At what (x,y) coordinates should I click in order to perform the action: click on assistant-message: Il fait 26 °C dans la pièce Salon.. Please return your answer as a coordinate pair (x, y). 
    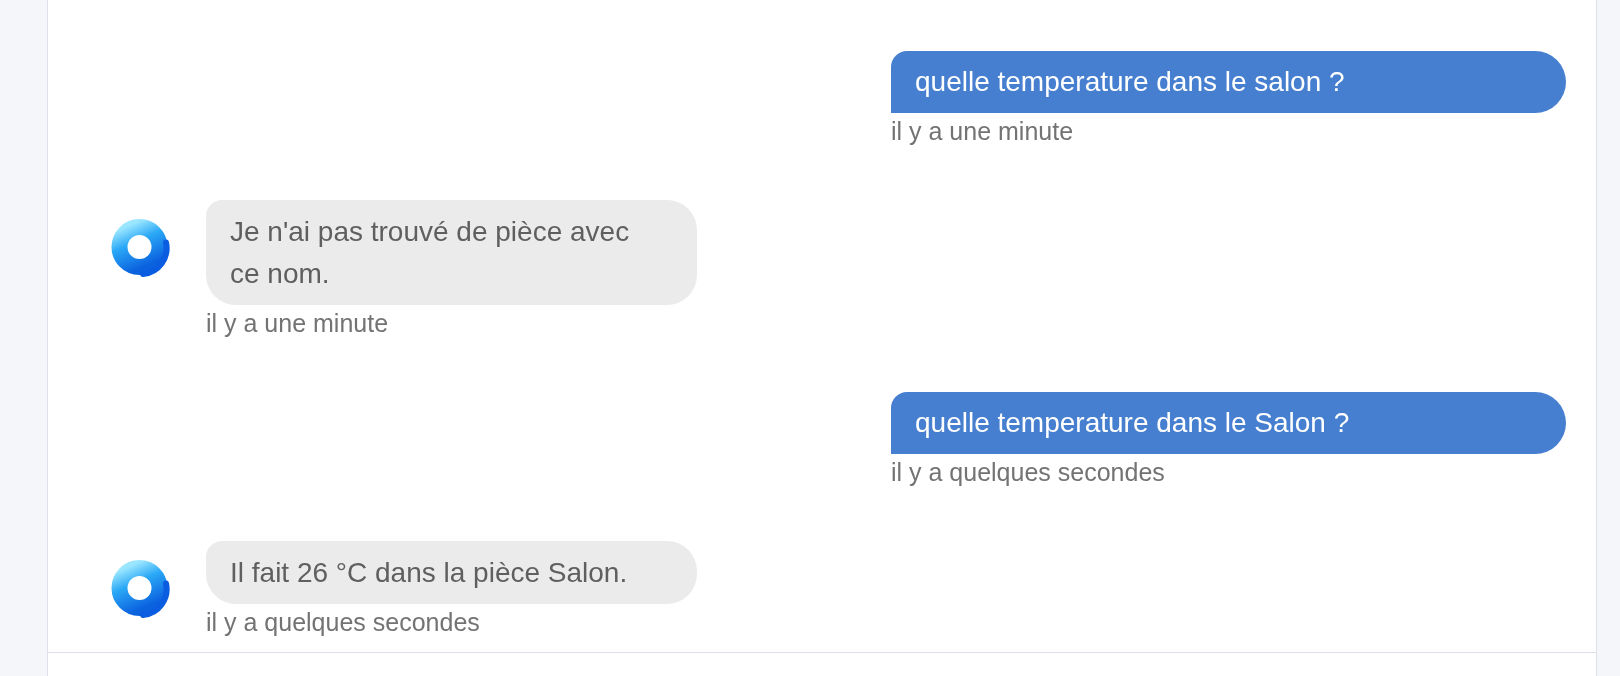
    Looking at the image, I should click on (451, 572).